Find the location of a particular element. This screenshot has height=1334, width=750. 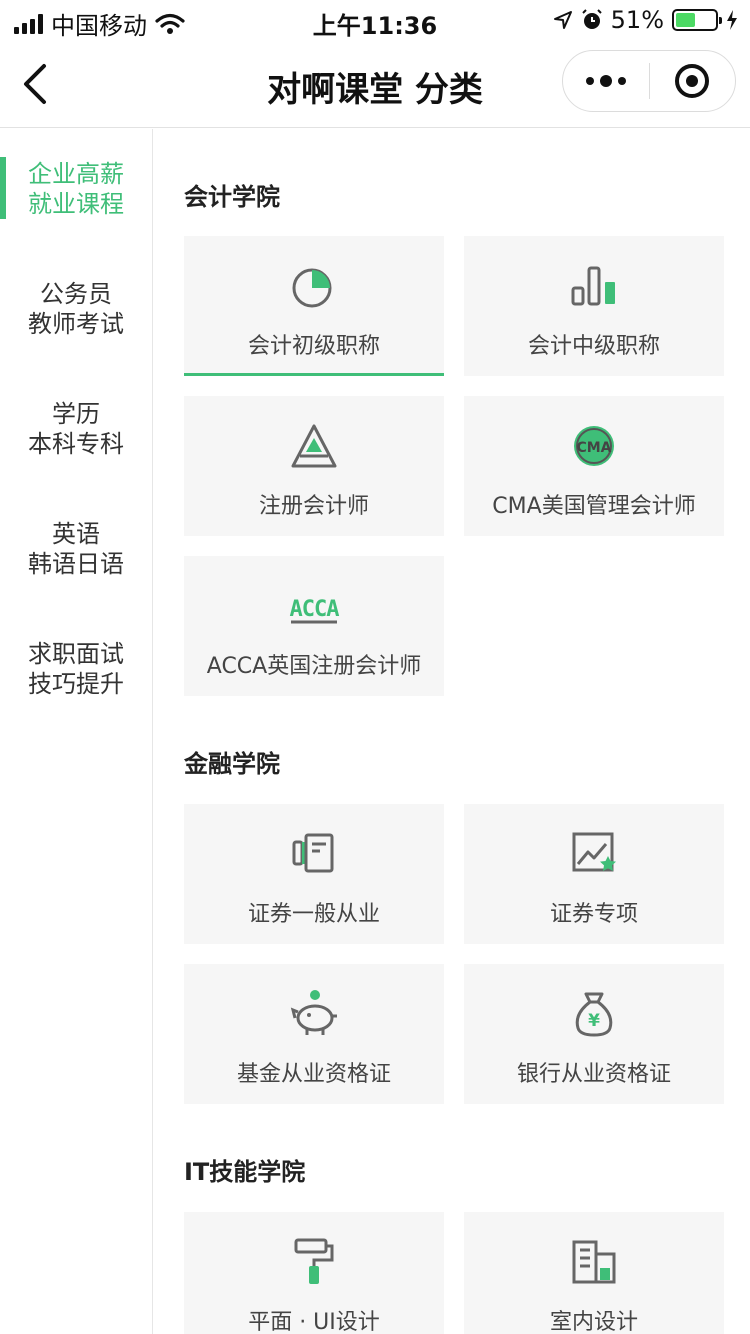

sidebar-item-label: 技巧提升 is located at coordinates (76, 684).